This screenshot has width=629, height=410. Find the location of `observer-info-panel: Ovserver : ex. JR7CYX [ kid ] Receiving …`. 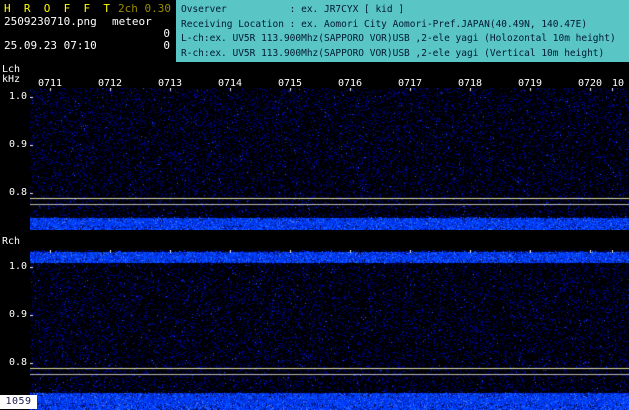

observer-info-panel: Ovserver : ex. JR7CYX [ kid ] Receiving … is located at coordinates (402, 31).